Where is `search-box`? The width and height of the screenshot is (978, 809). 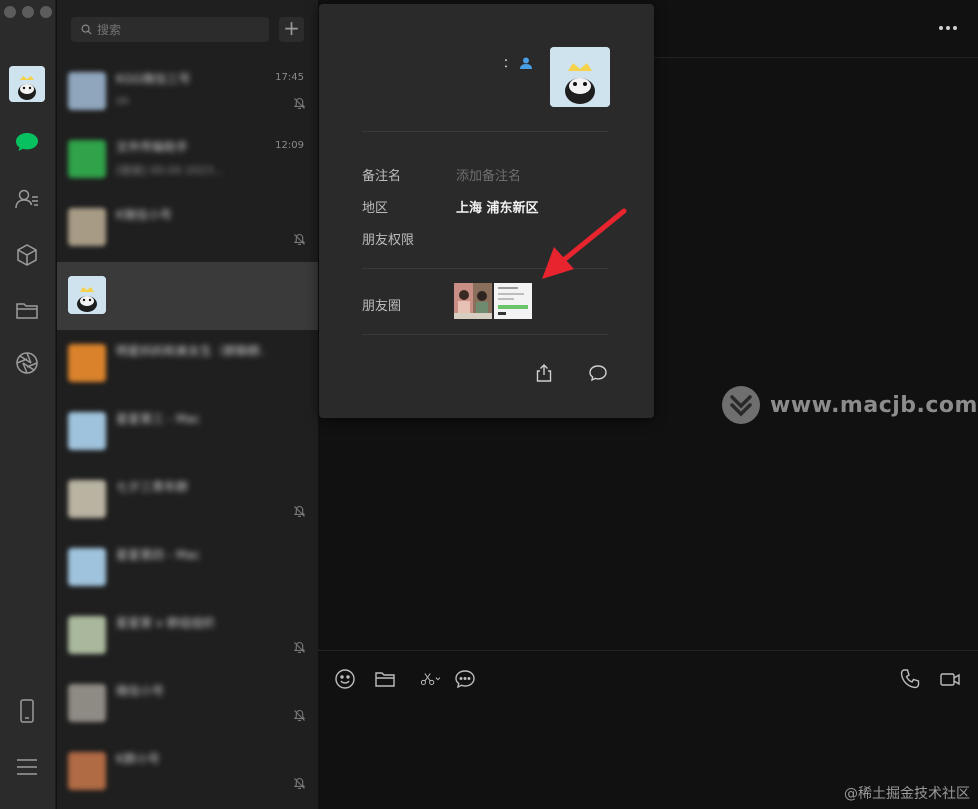
search-box is located at coordinates (170, 29).